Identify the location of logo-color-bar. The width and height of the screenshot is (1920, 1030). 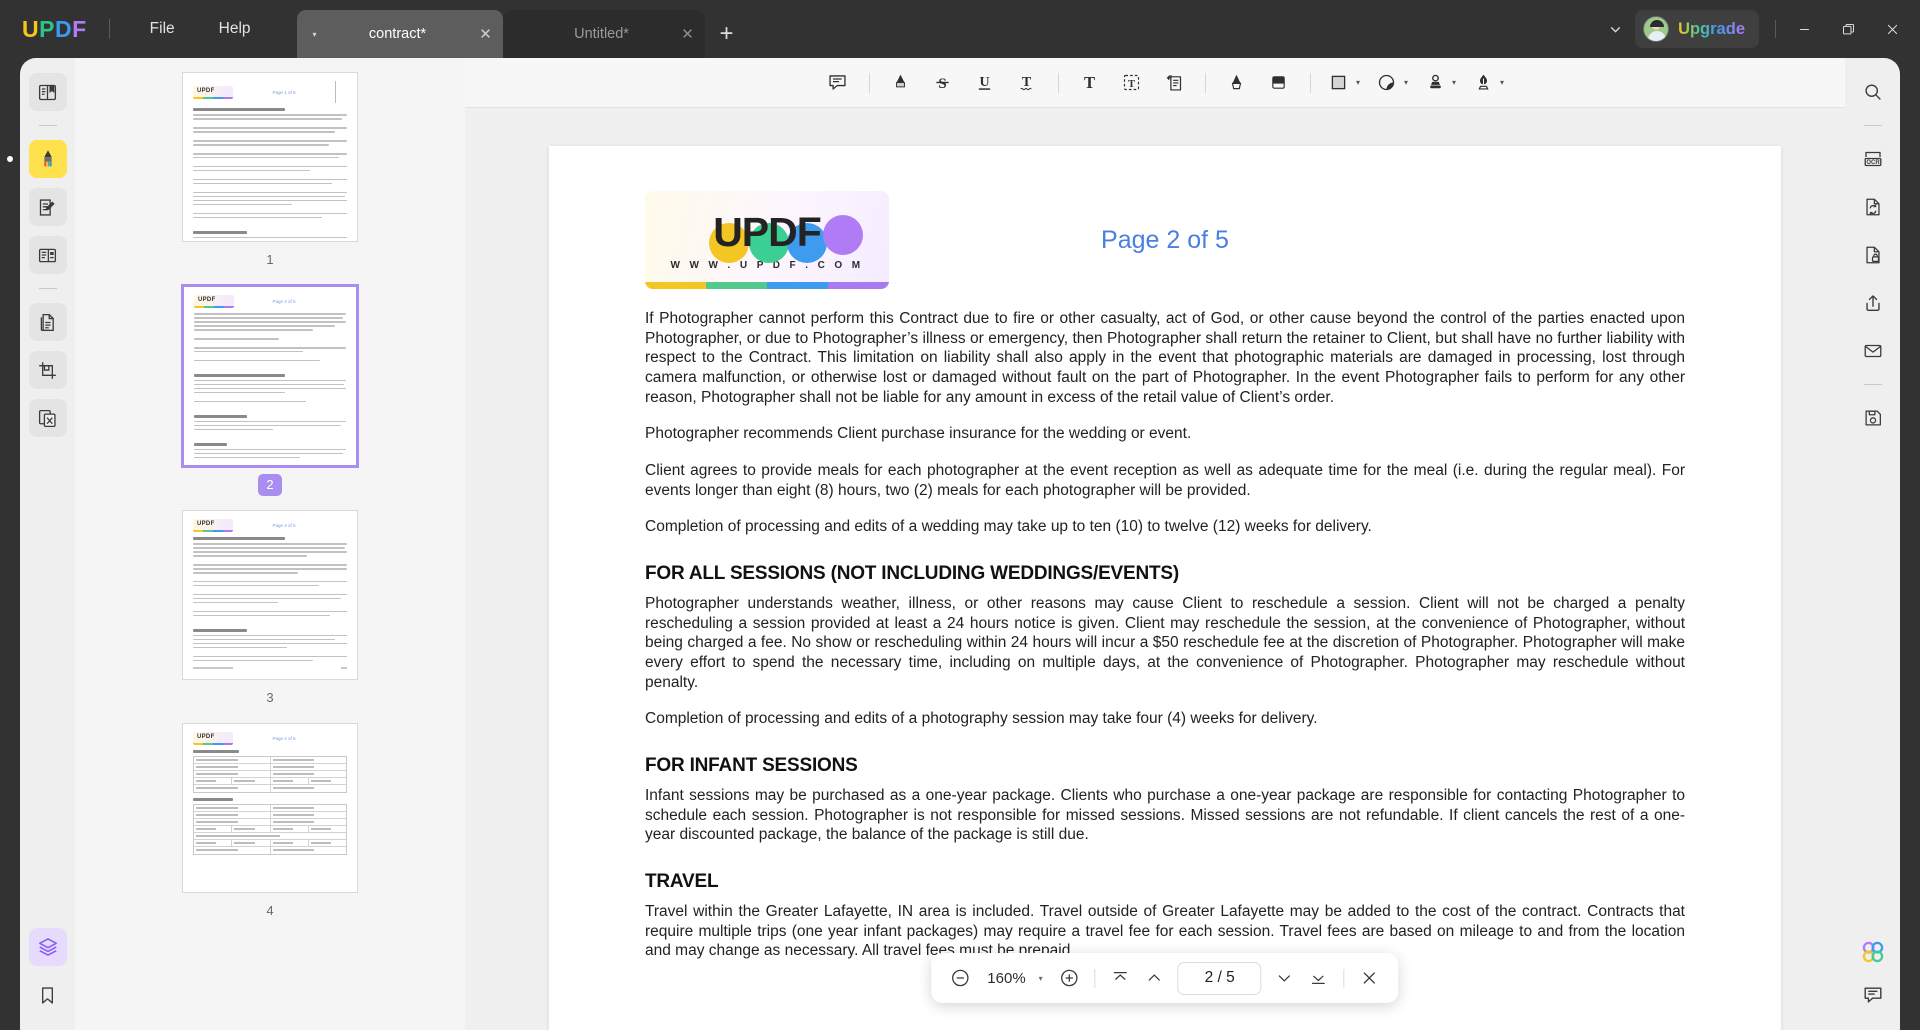
(767, 285).